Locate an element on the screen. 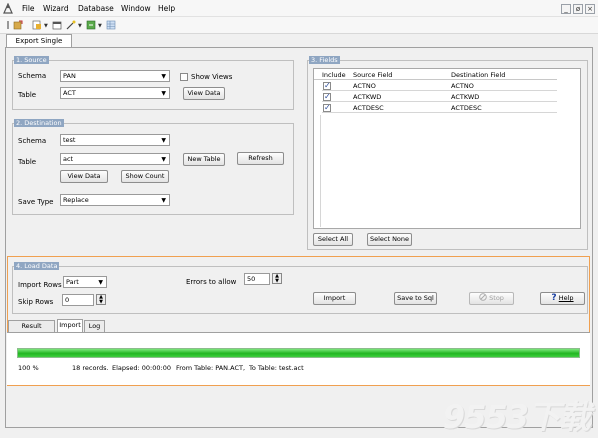  toolbar: ▼ ▼ ▼ is located at coordinates (299, 25).